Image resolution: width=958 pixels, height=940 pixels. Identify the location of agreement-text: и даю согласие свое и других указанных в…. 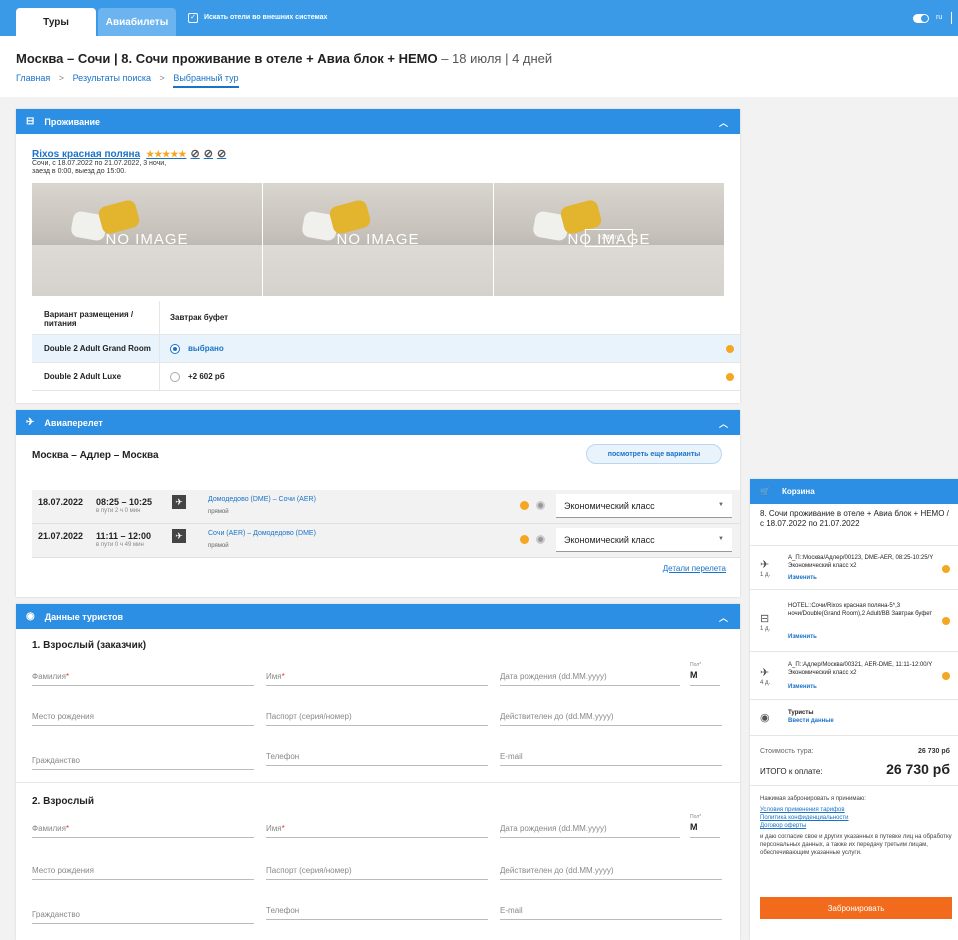
(856, 845).